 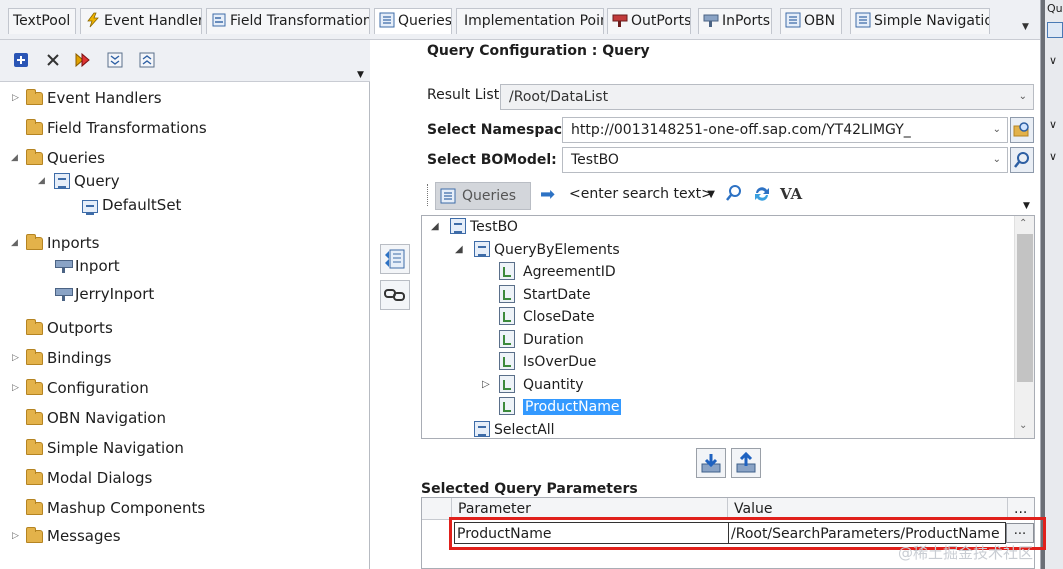 I want to click on remove-parameter-button, so click(x=746, y=463).